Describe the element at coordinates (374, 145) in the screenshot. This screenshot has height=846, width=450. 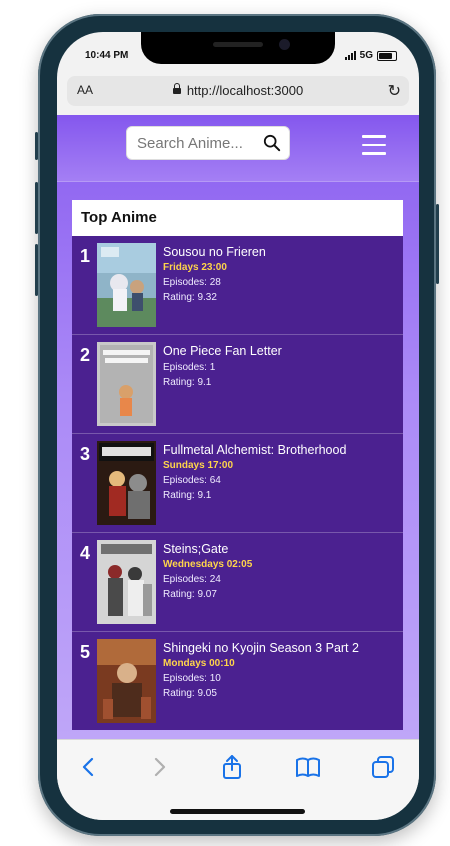
I see `menu-icon` at that location.